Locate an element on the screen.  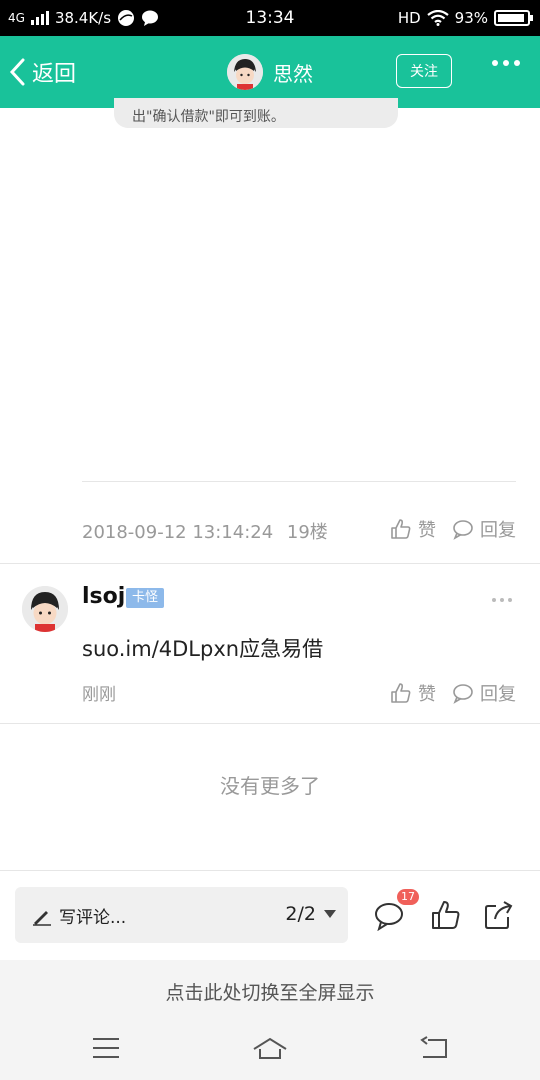
fullscreen-toggle-bar: 点击此处切换至全屏显示 is located at coordinates (270, 1020).